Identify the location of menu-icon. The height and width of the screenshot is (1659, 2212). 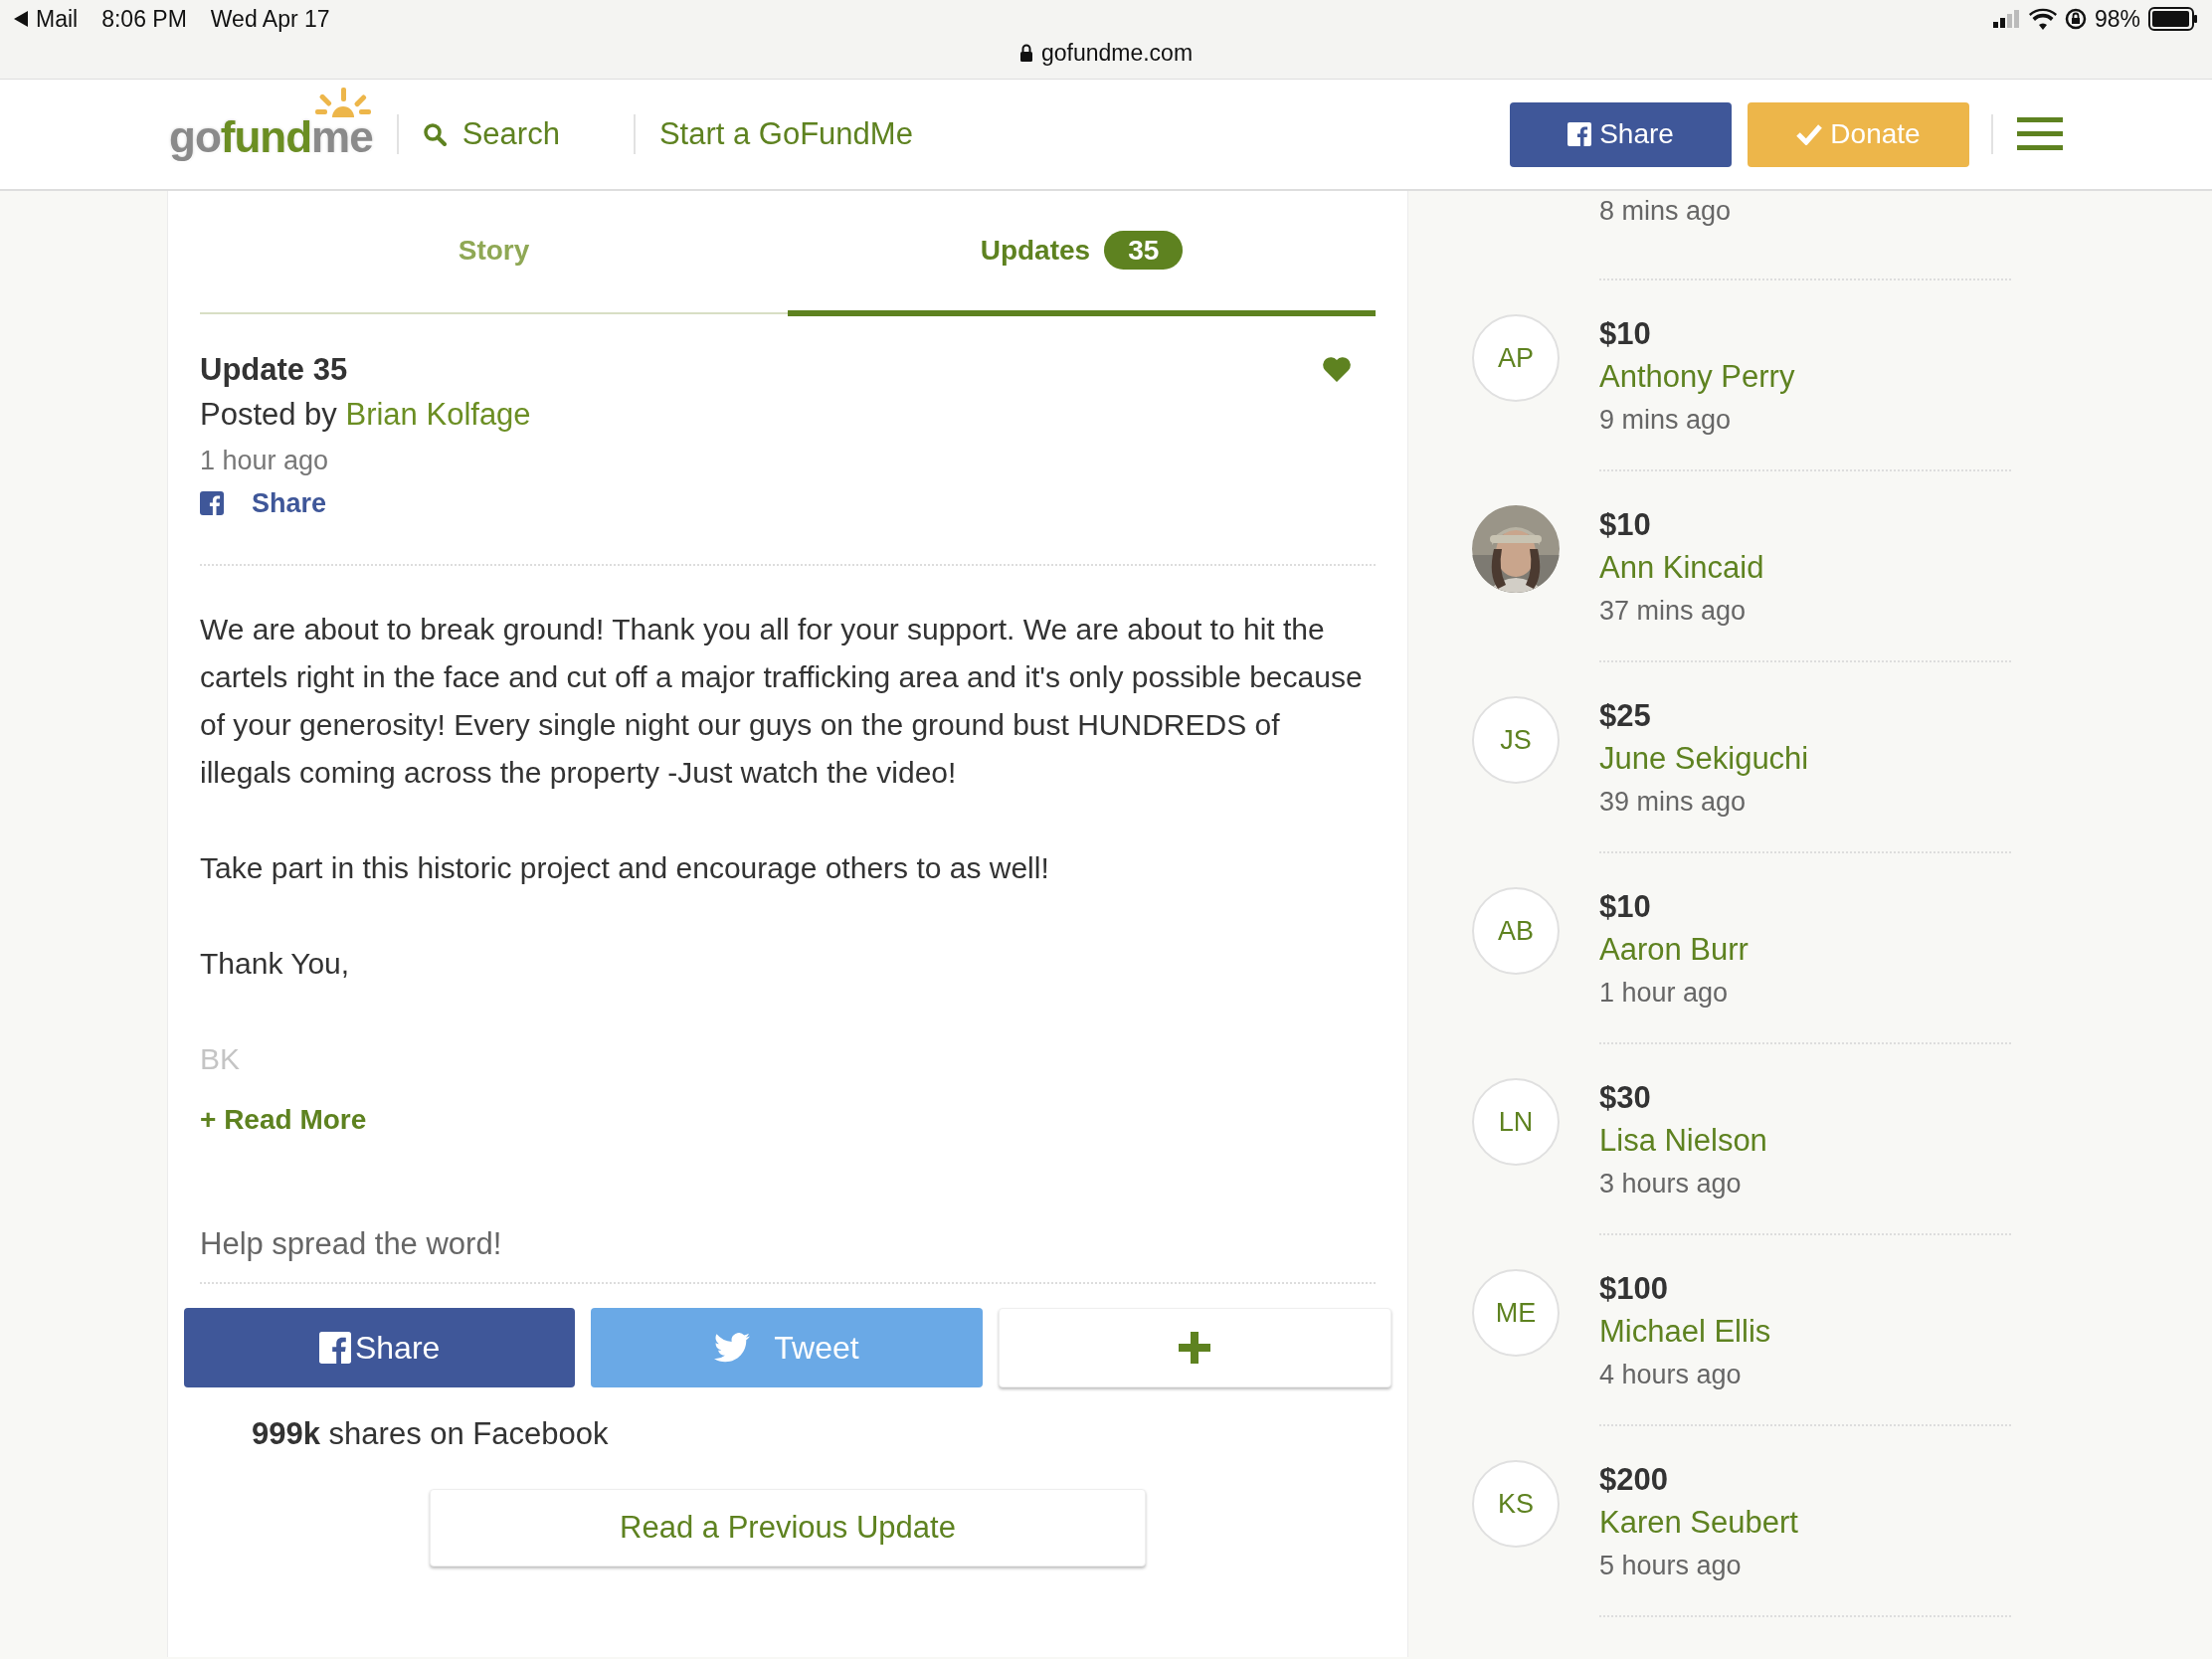
(2040, 134).